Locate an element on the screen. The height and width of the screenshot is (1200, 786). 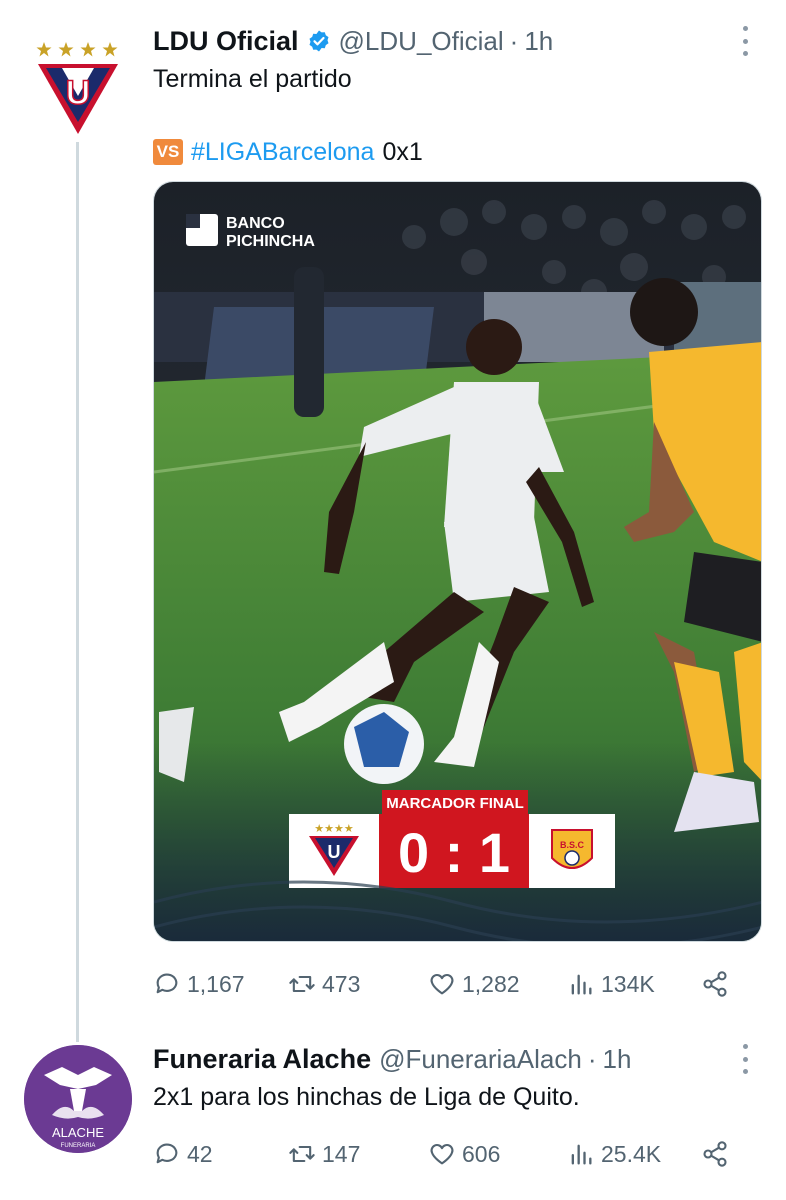
retweet-button: 147 is located at coordinates (324, 1154).